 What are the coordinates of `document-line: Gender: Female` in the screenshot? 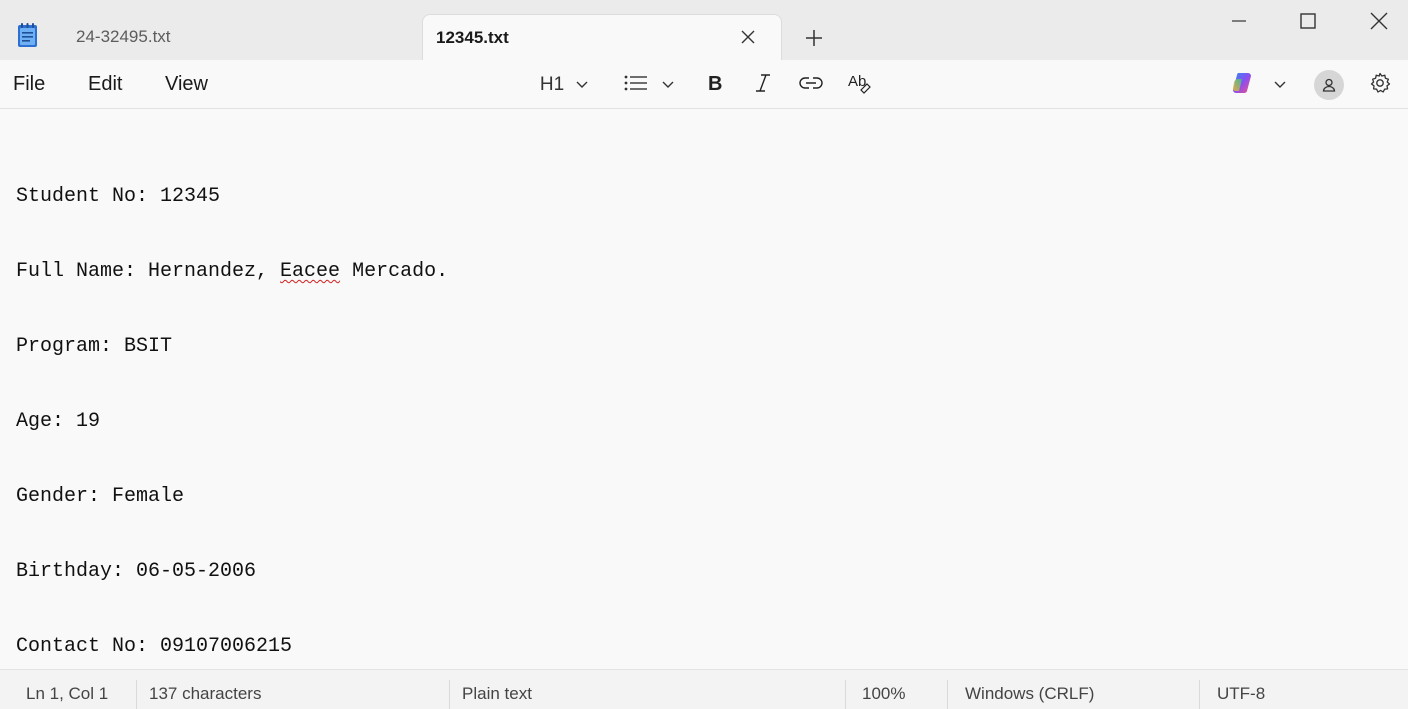 It's located at (100, 496).